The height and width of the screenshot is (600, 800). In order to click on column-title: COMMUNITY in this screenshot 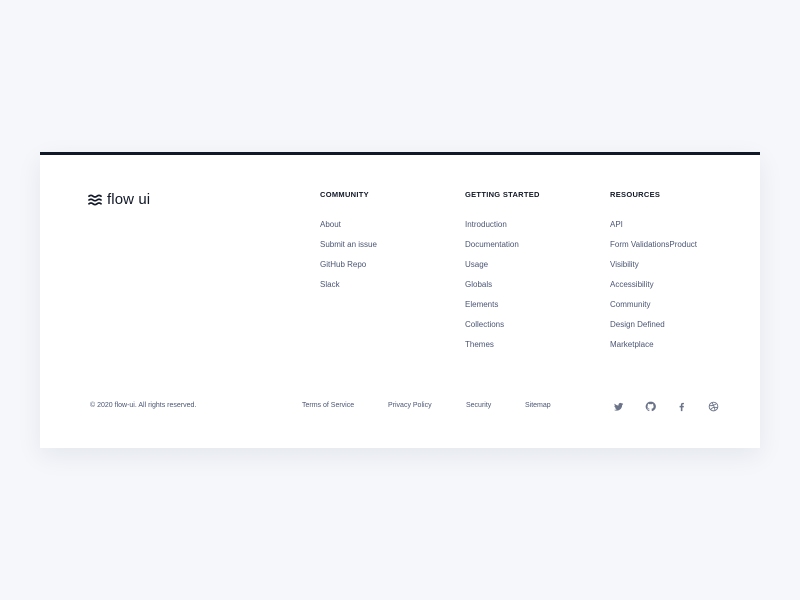, I will do `click(344, 194)`.